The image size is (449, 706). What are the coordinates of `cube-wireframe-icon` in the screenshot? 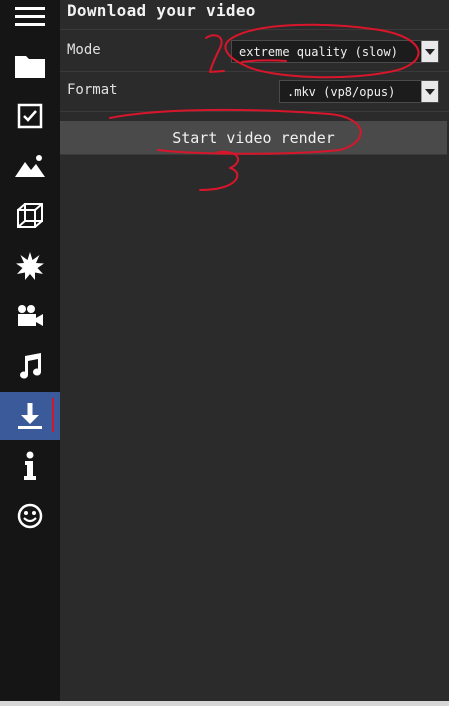 It's located at (30, 215).